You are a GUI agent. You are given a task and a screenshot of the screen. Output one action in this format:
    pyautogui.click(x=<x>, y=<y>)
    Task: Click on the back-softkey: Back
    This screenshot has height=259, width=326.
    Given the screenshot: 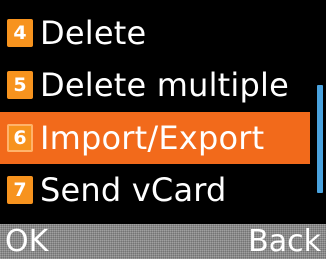 What is the action you would take?
    pyautogui.click(x=284, y=241)
    